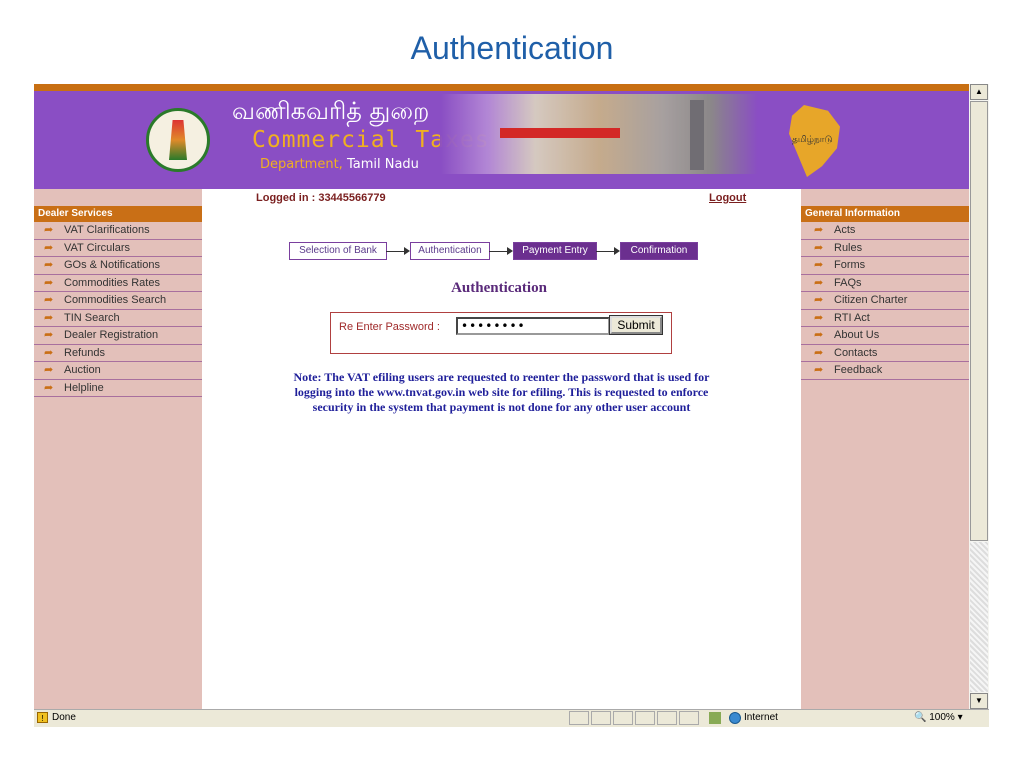 Image resolution: width=1024 pixels, height=768 pixels. I want to click on step-authentication: Authentication, so click(450, 251).